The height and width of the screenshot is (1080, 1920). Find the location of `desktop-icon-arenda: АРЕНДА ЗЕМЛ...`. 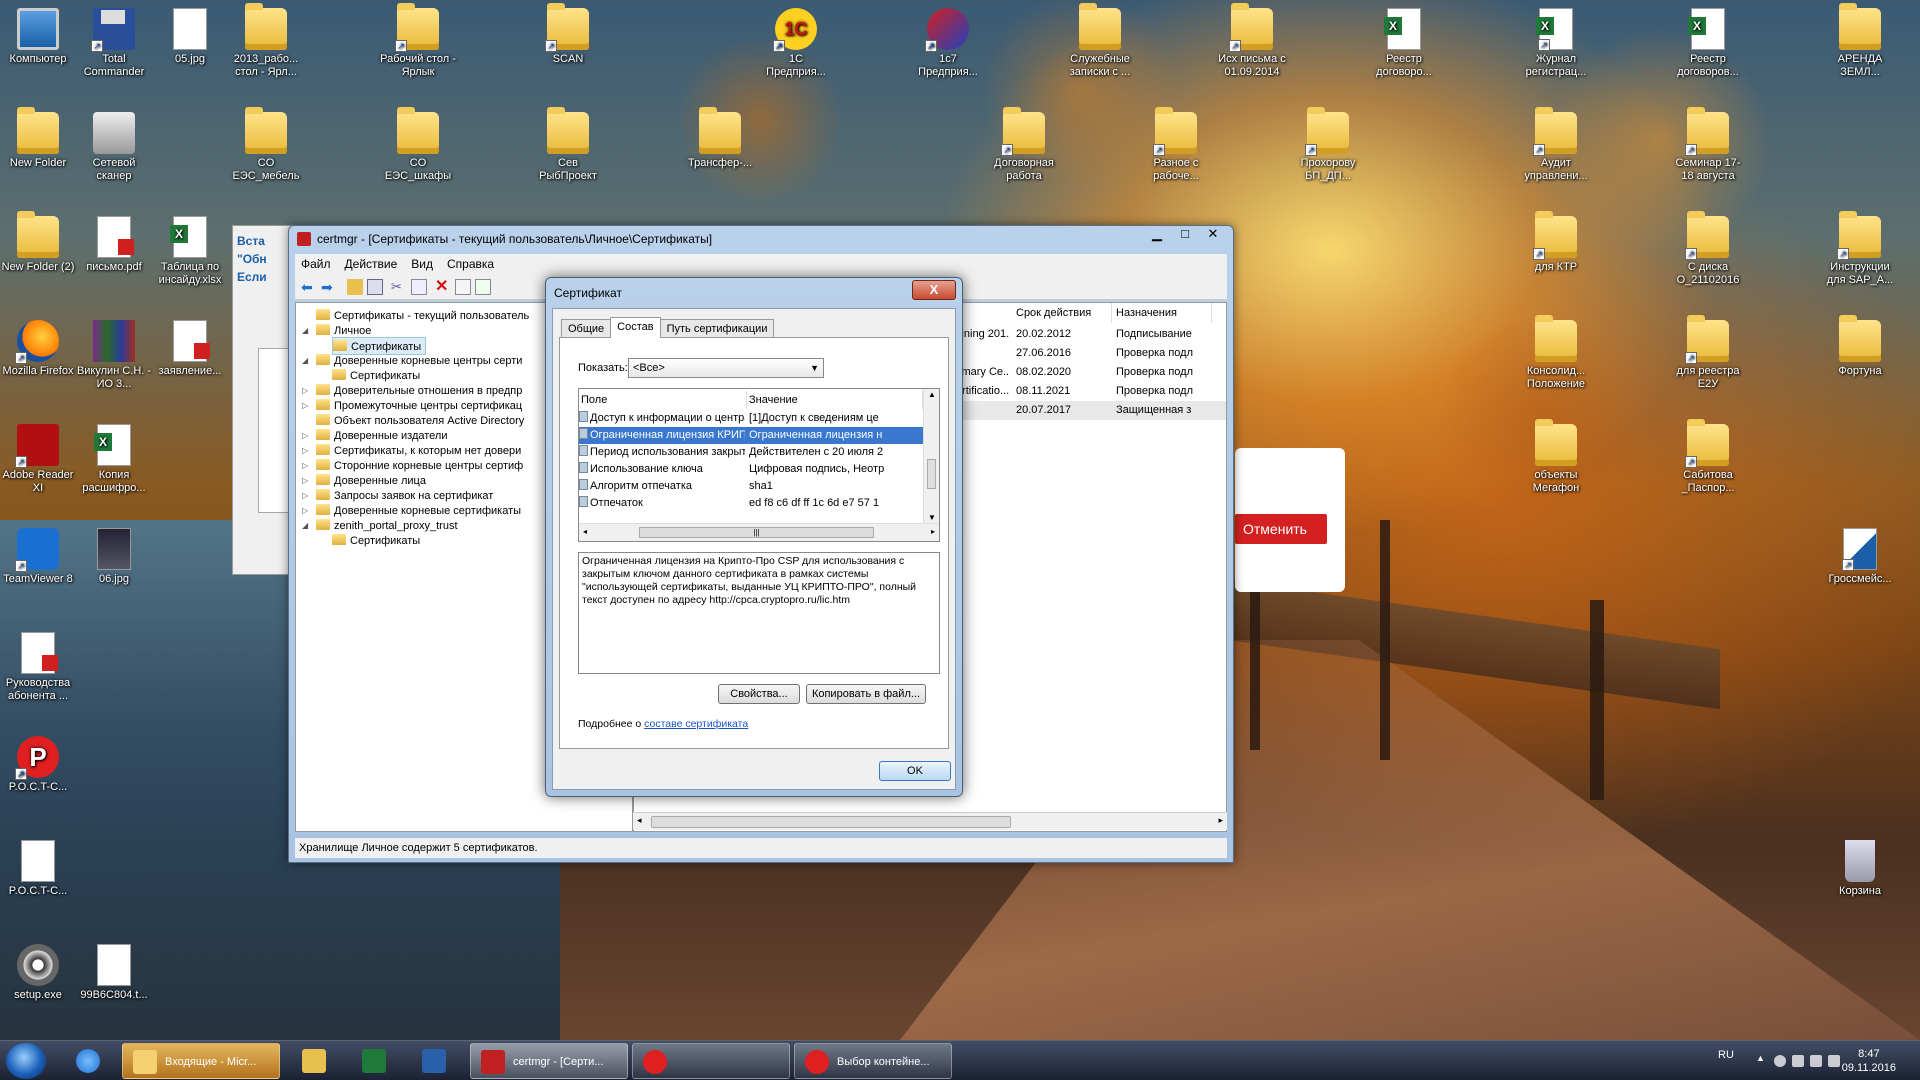

desktop-icon-arenda: АРЕНДА ЗЕМЛ... is located at coordinates (1860, 41).